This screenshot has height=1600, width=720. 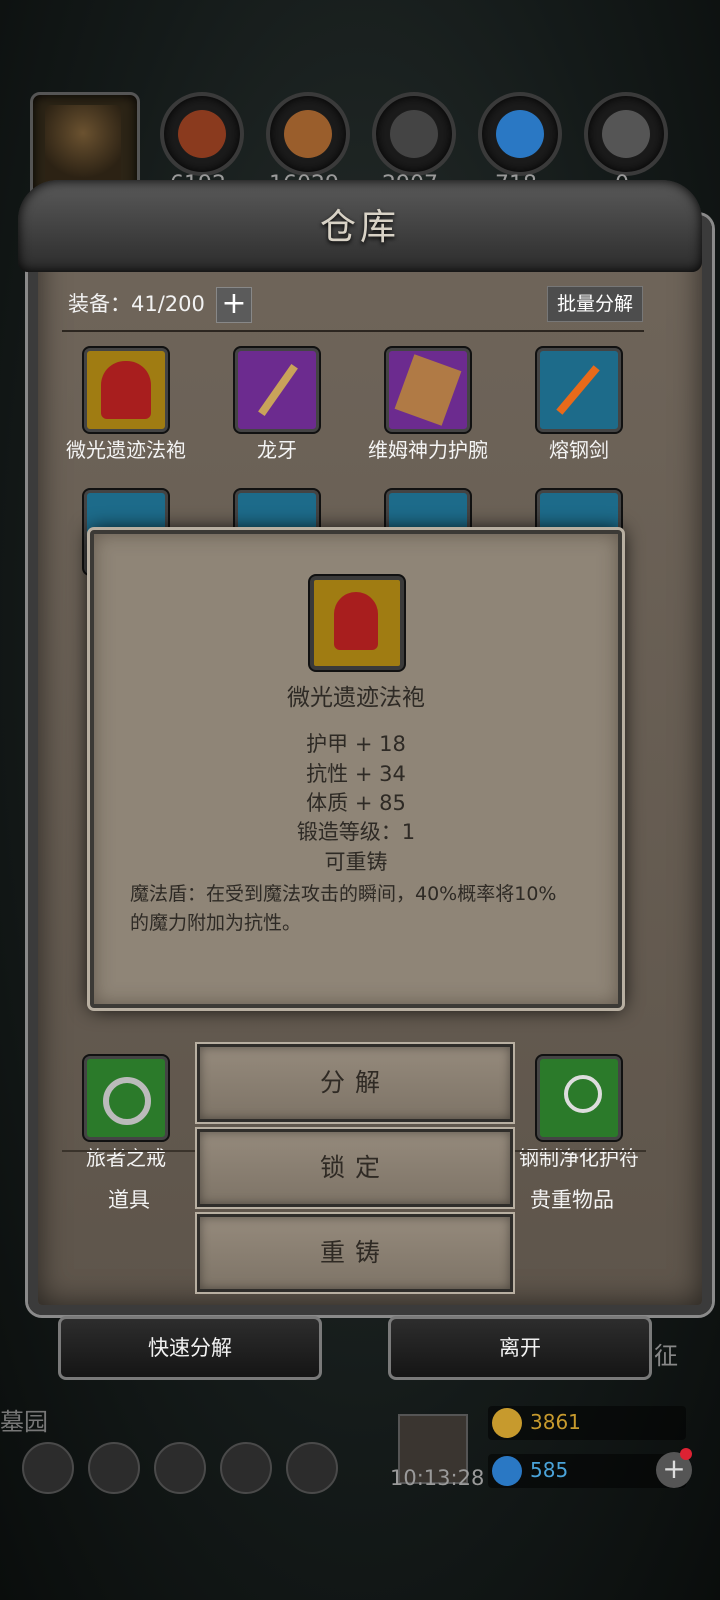 I want to click on inventory-item: 维姆神力护腕, so click(x=428, y=405).